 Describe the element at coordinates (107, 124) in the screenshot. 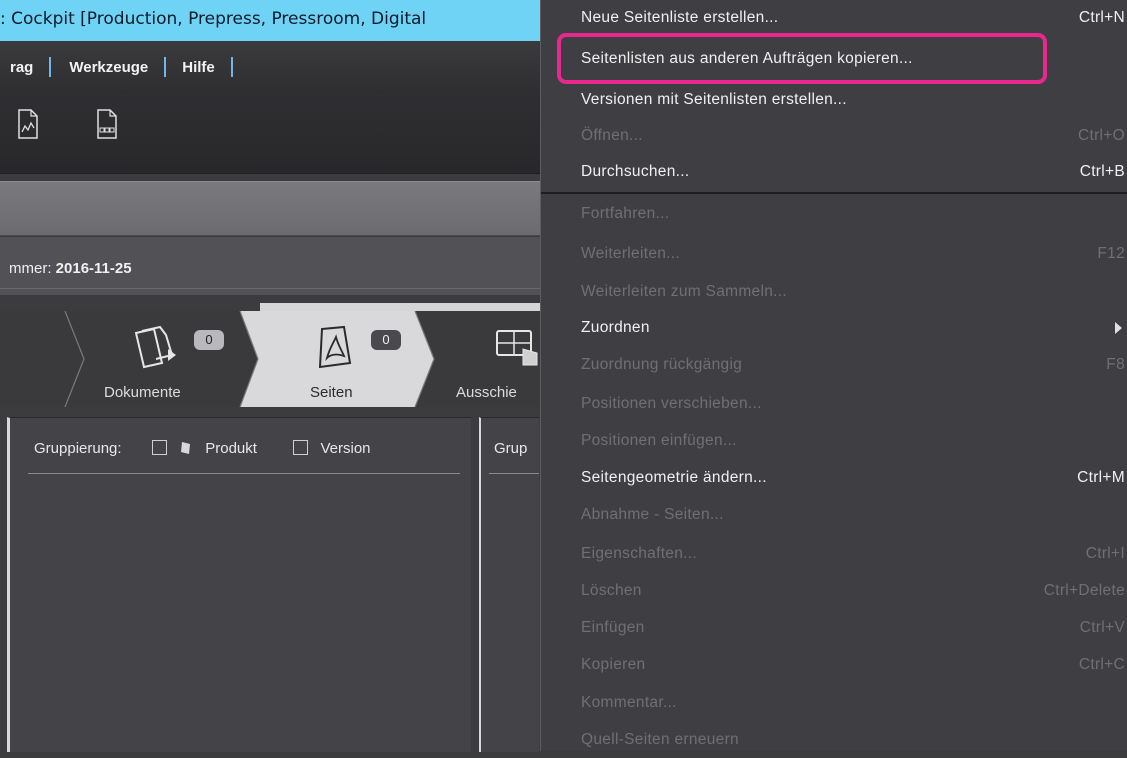

I see `page-list-icon` at that location.